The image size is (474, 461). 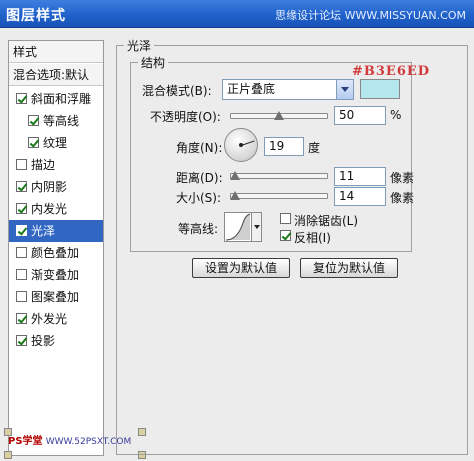 What do you see at coordinates (21, 164) in the screenshot?
I see `stroke-checkbox` at bounding box center [21, 164].